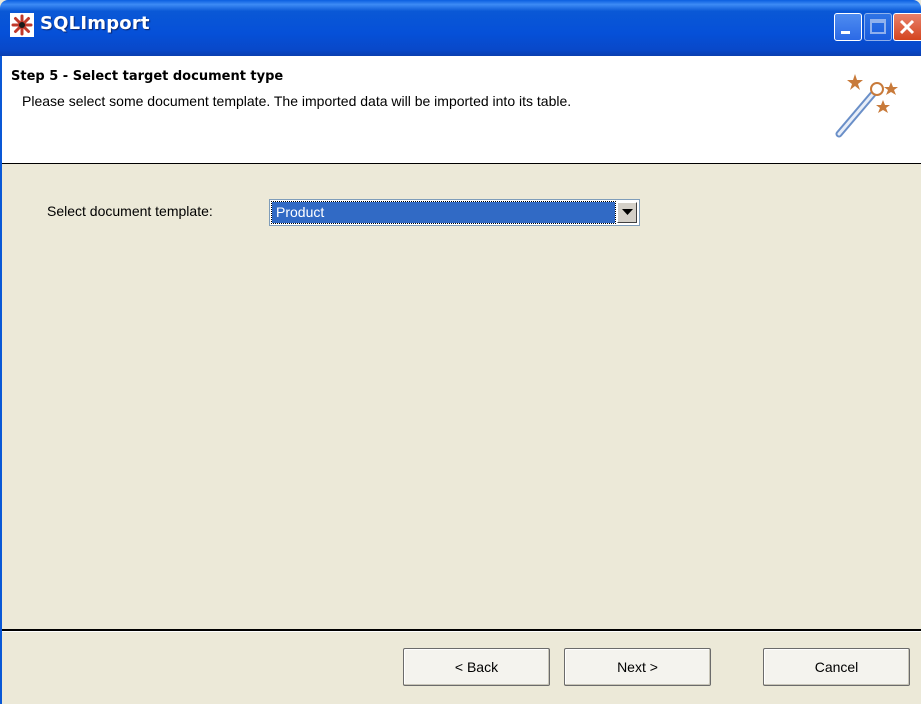 Image resolution: width=921 pixels, height=704 pixels. Describe the element at coordinates (460, 28) in the screenshot. I see `title-bar: SQLImport` at that location.